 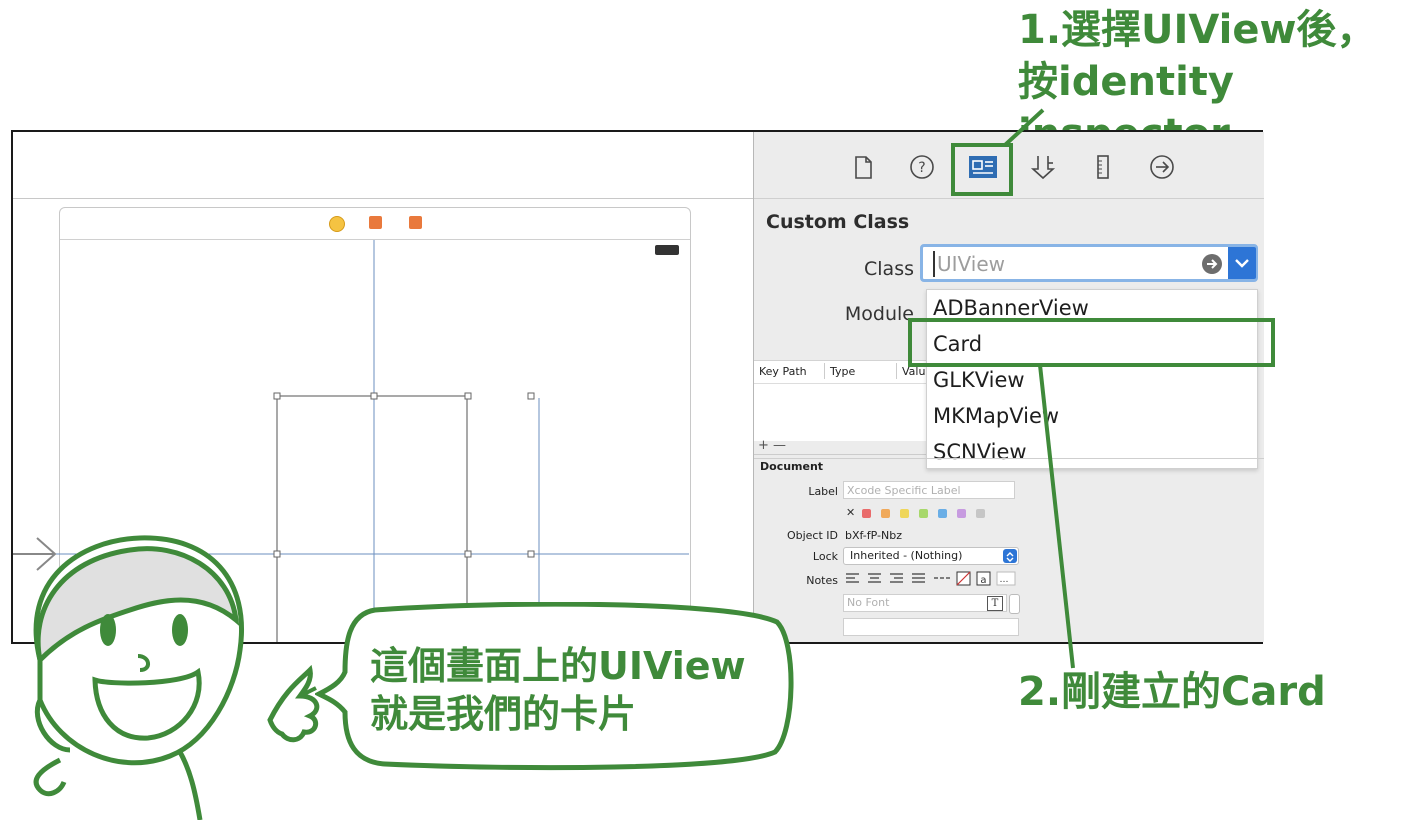 I want to click on step2-annotation: 2.剛建立的Card, so click(x=1172, y=692).